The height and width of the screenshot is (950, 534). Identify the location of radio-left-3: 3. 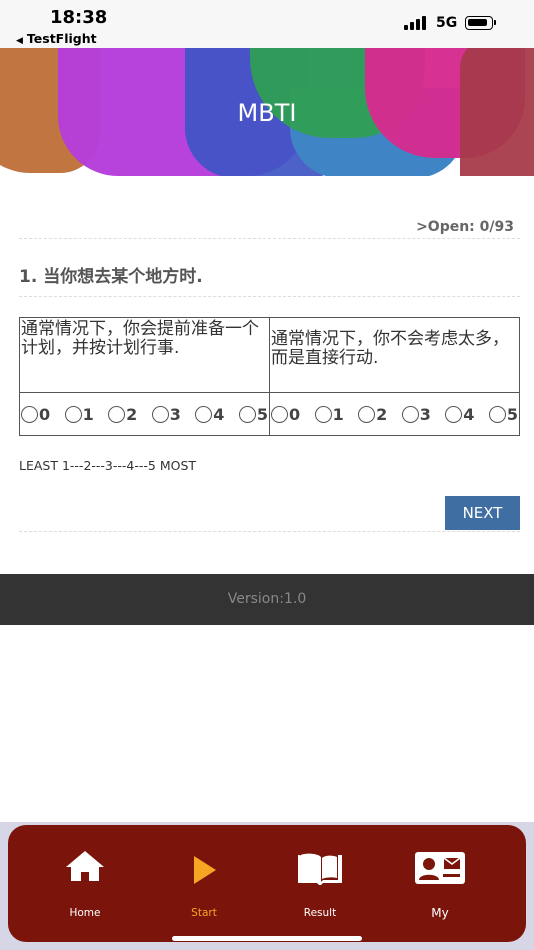
(166, 414).